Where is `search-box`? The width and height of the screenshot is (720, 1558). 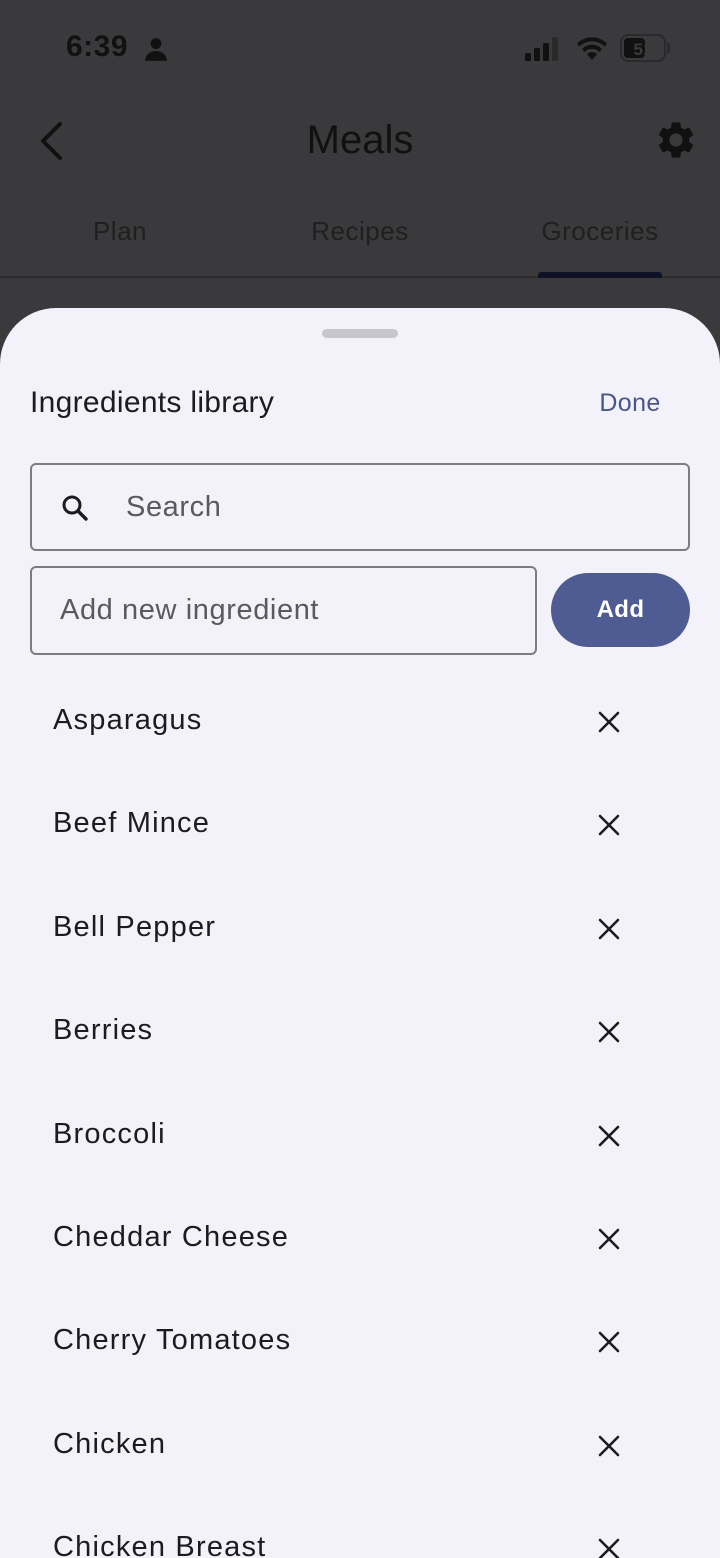
search-box is located at coordinates (360, 507).